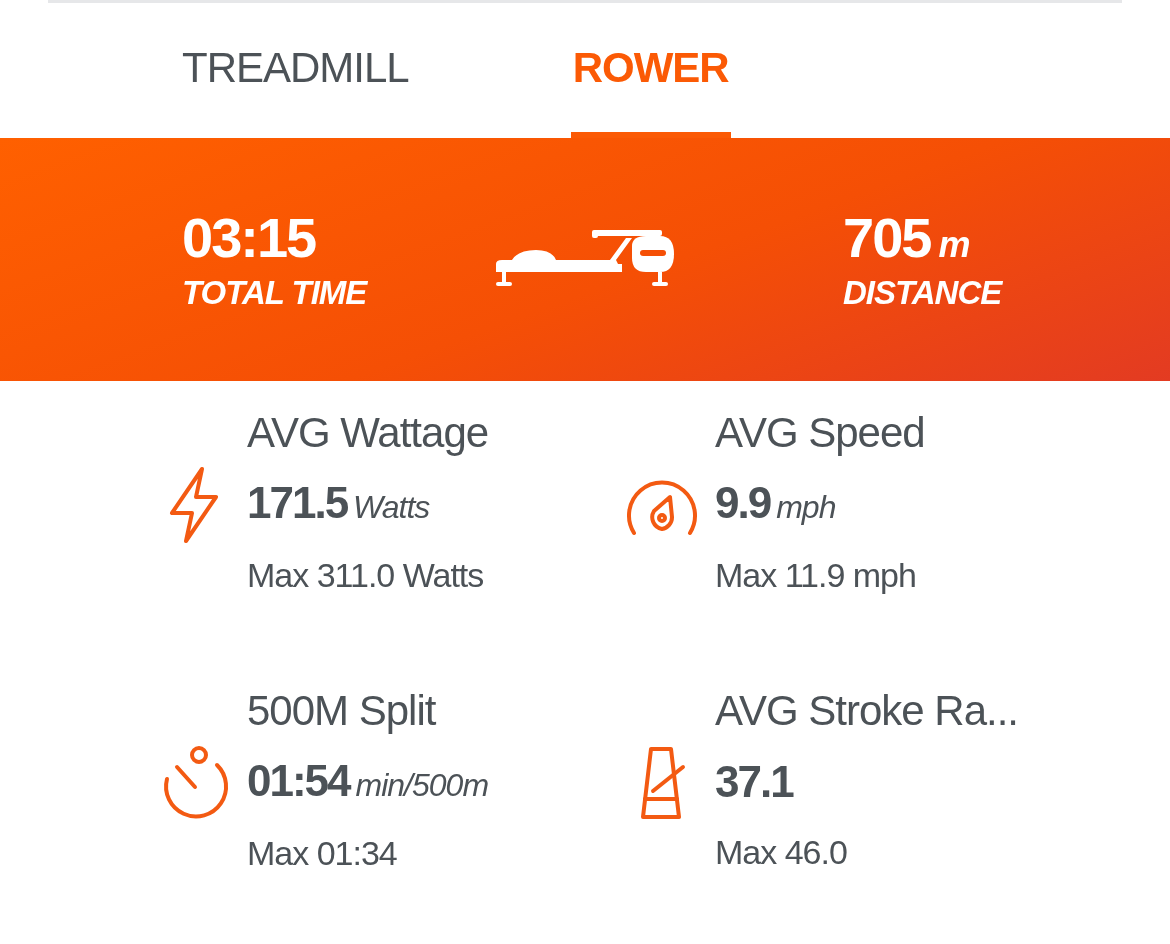  I want to click on metric-value: 9.9mph, so click(776, 503).